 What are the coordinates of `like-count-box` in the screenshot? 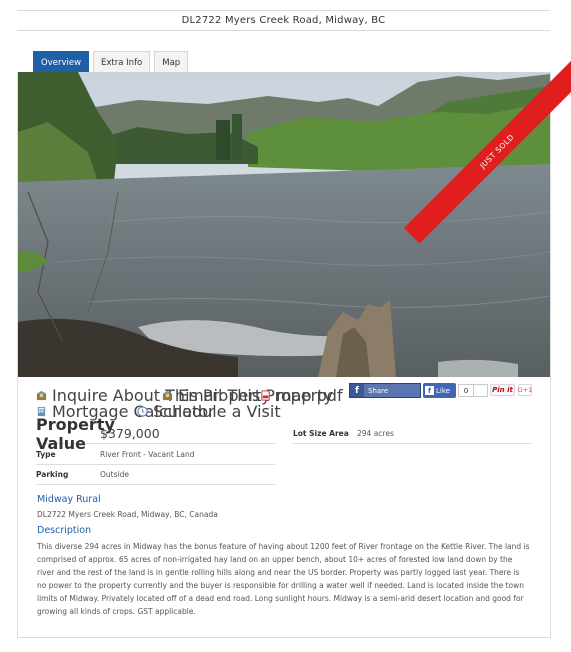 It's located at (481, 390).